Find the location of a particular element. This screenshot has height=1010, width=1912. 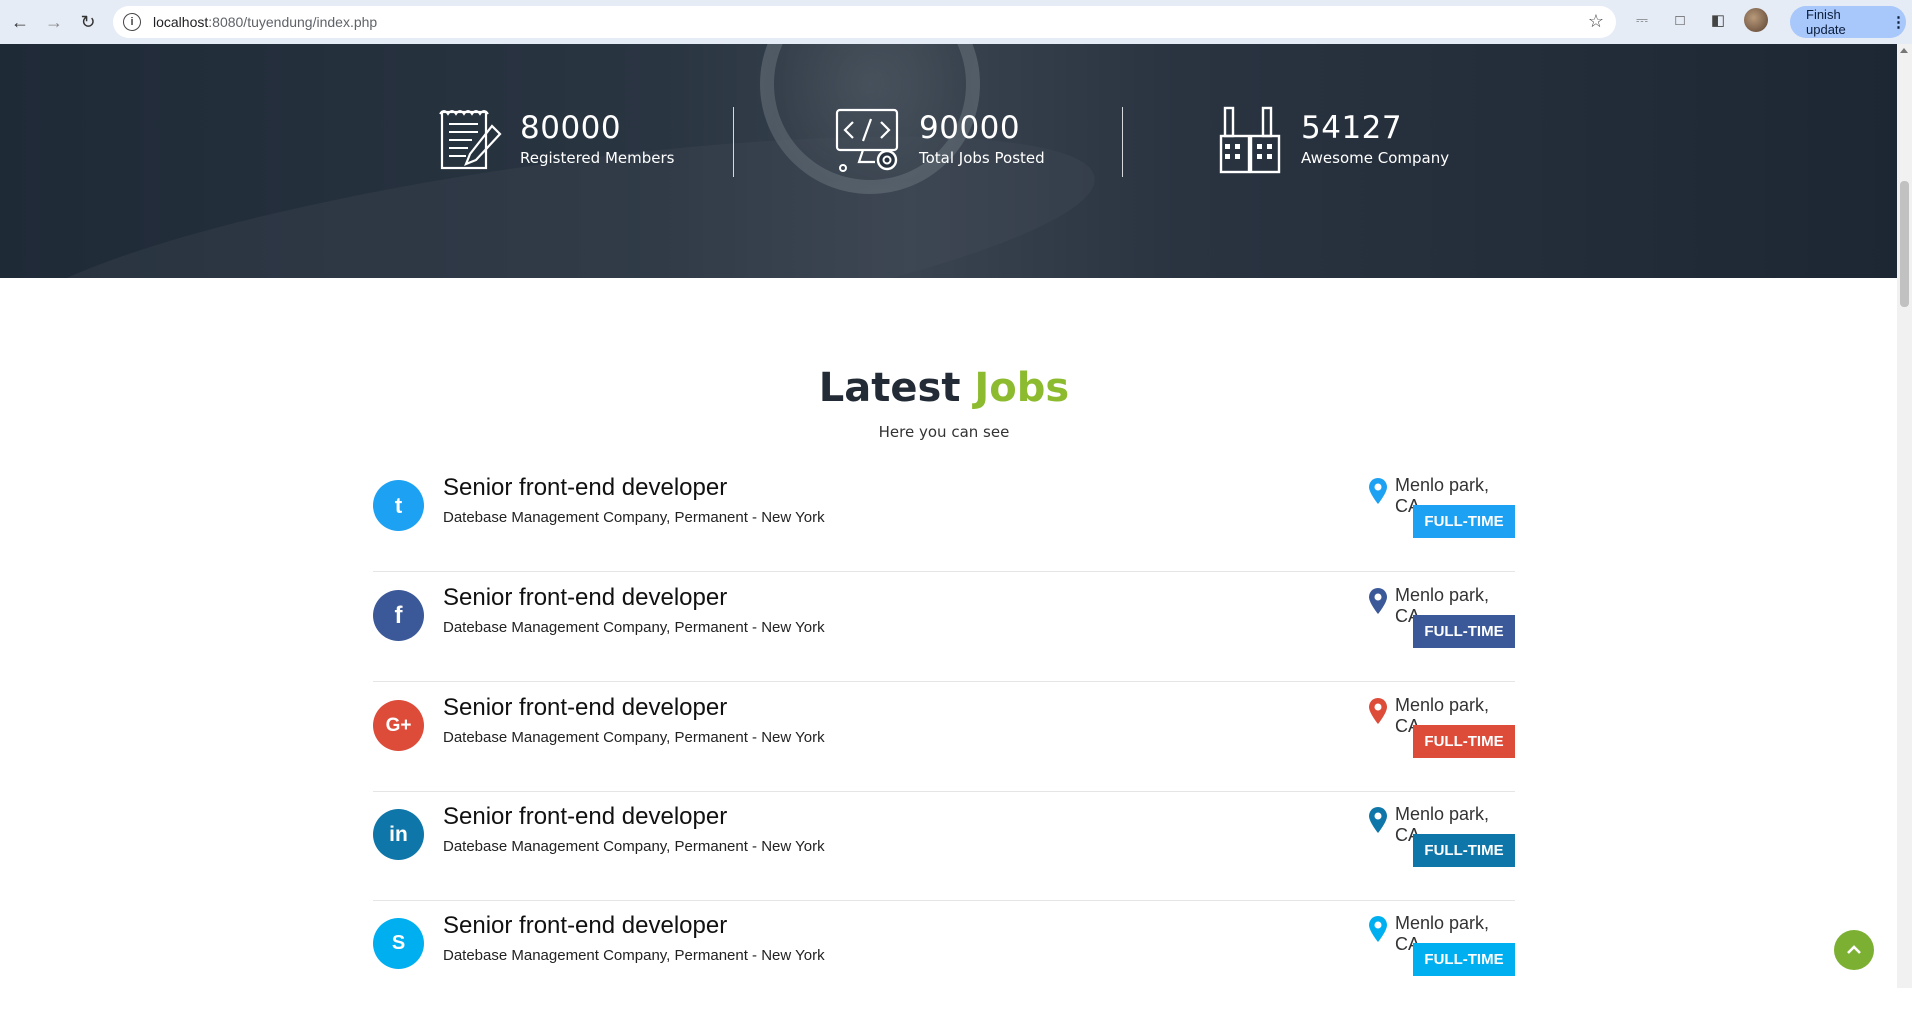

skype-logo-icon: S is located at coordinates (398, 943).